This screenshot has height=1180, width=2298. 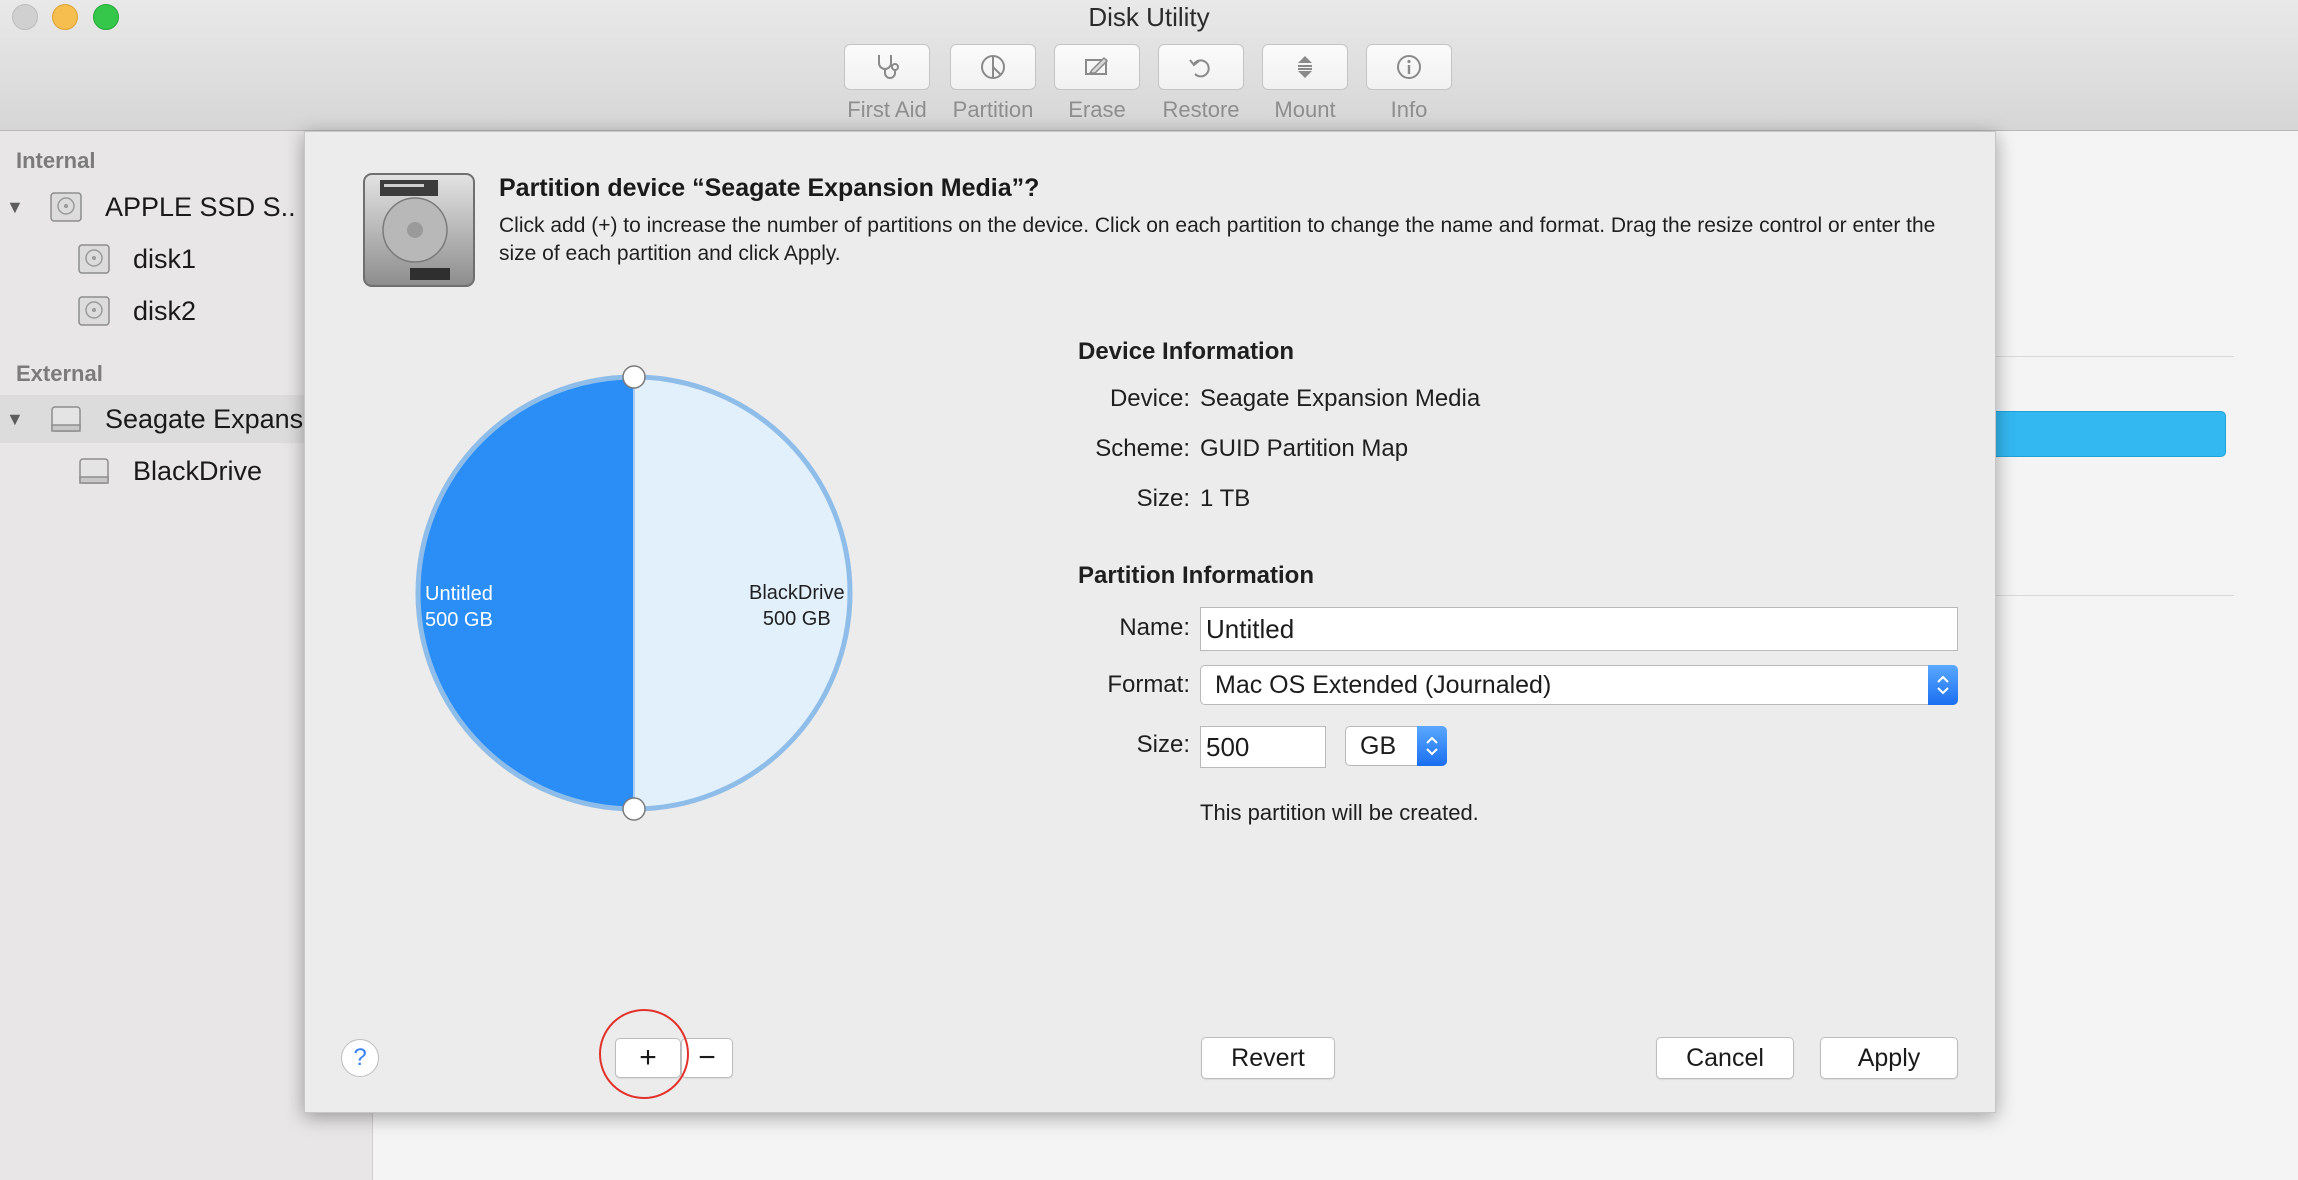 I want to click on toolbar-mount-label: Mount, so click(x=1305, y=109).